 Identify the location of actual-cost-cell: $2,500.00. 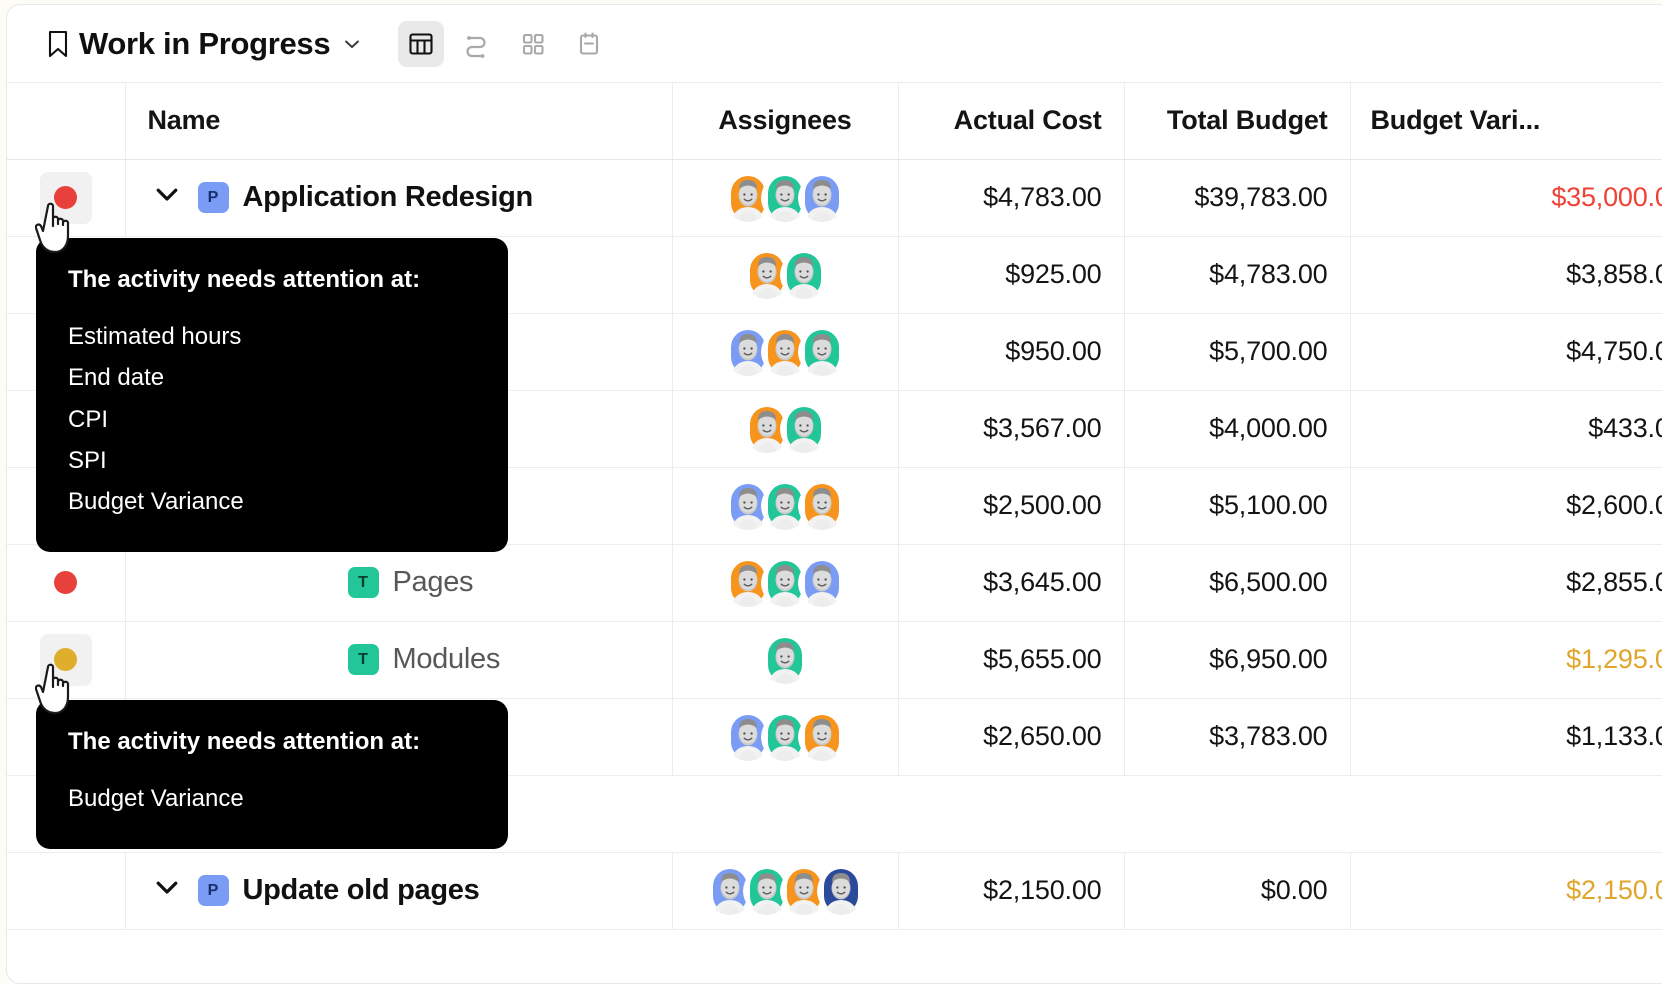
(1011, 506).